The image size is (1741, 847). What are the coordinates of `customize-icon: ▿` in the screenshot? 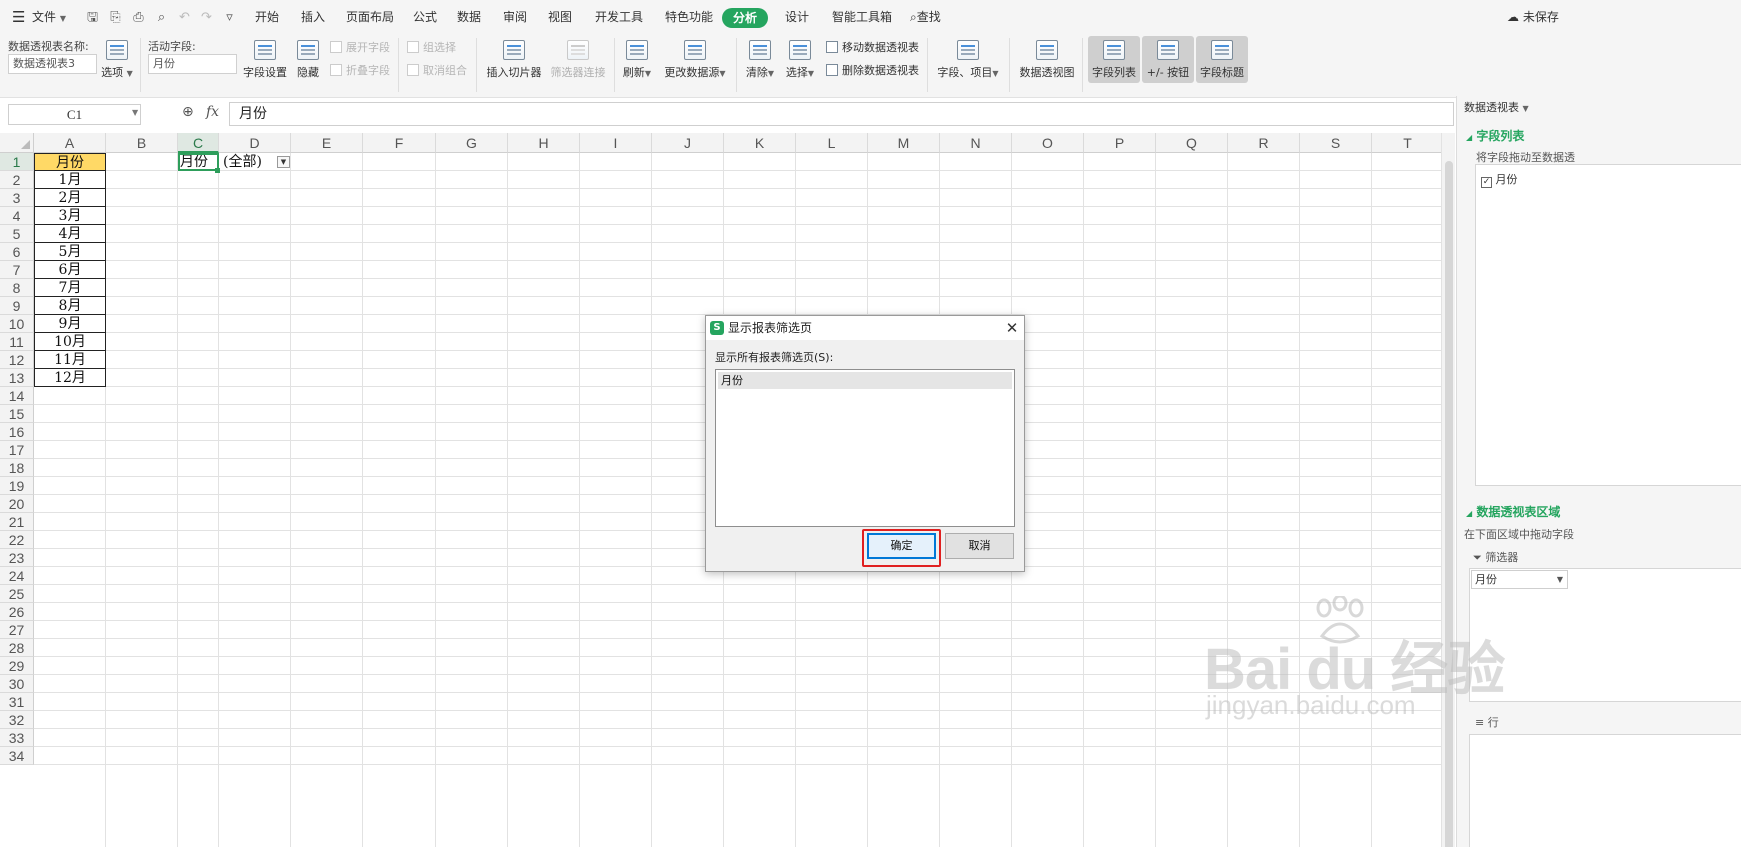 It's located at (229, 17).